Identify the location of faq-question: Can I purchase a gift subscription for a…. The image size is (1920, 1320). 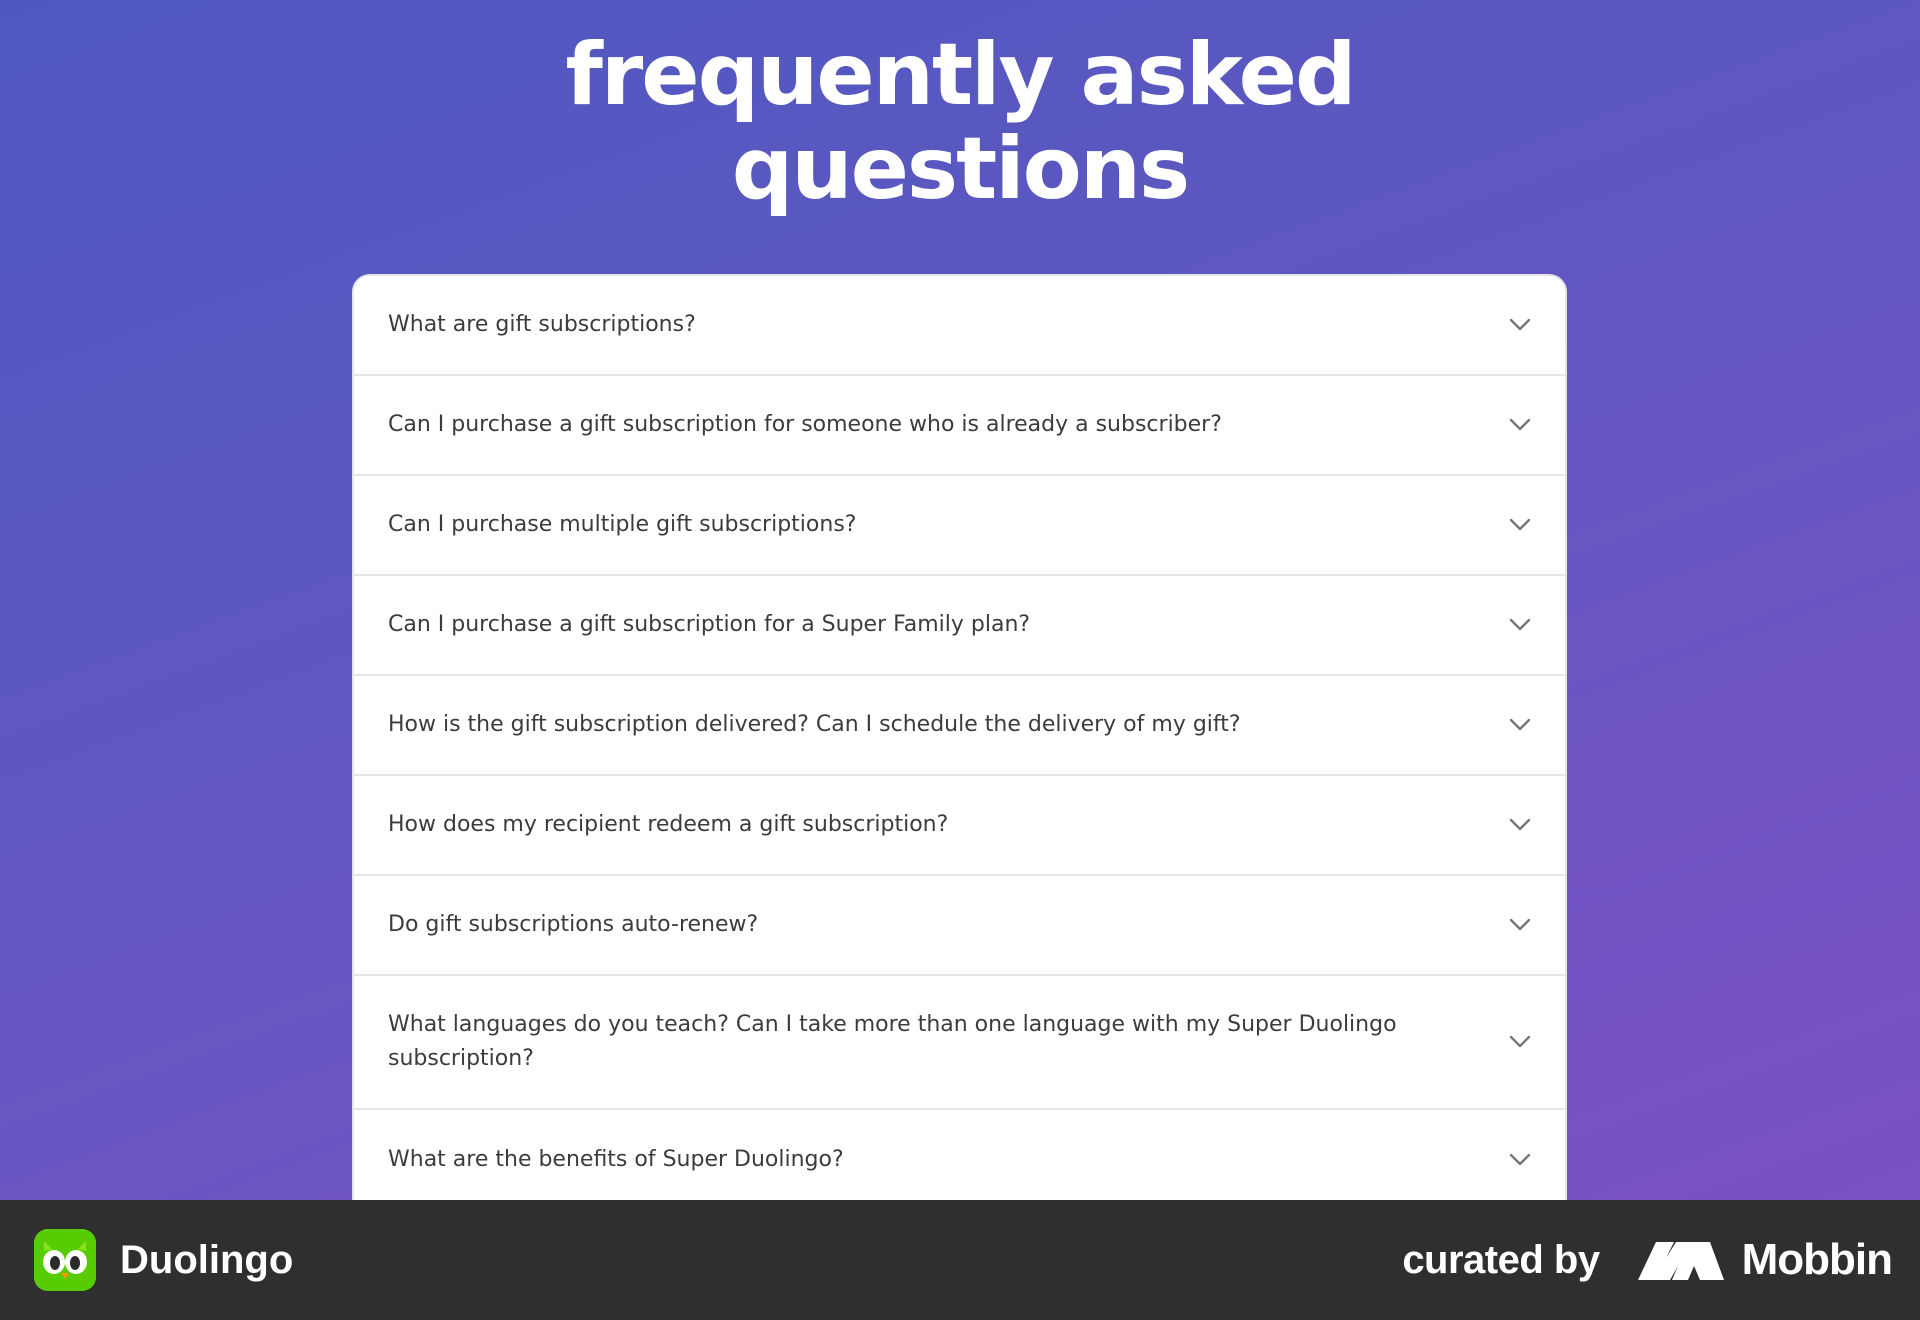
(709, 624).